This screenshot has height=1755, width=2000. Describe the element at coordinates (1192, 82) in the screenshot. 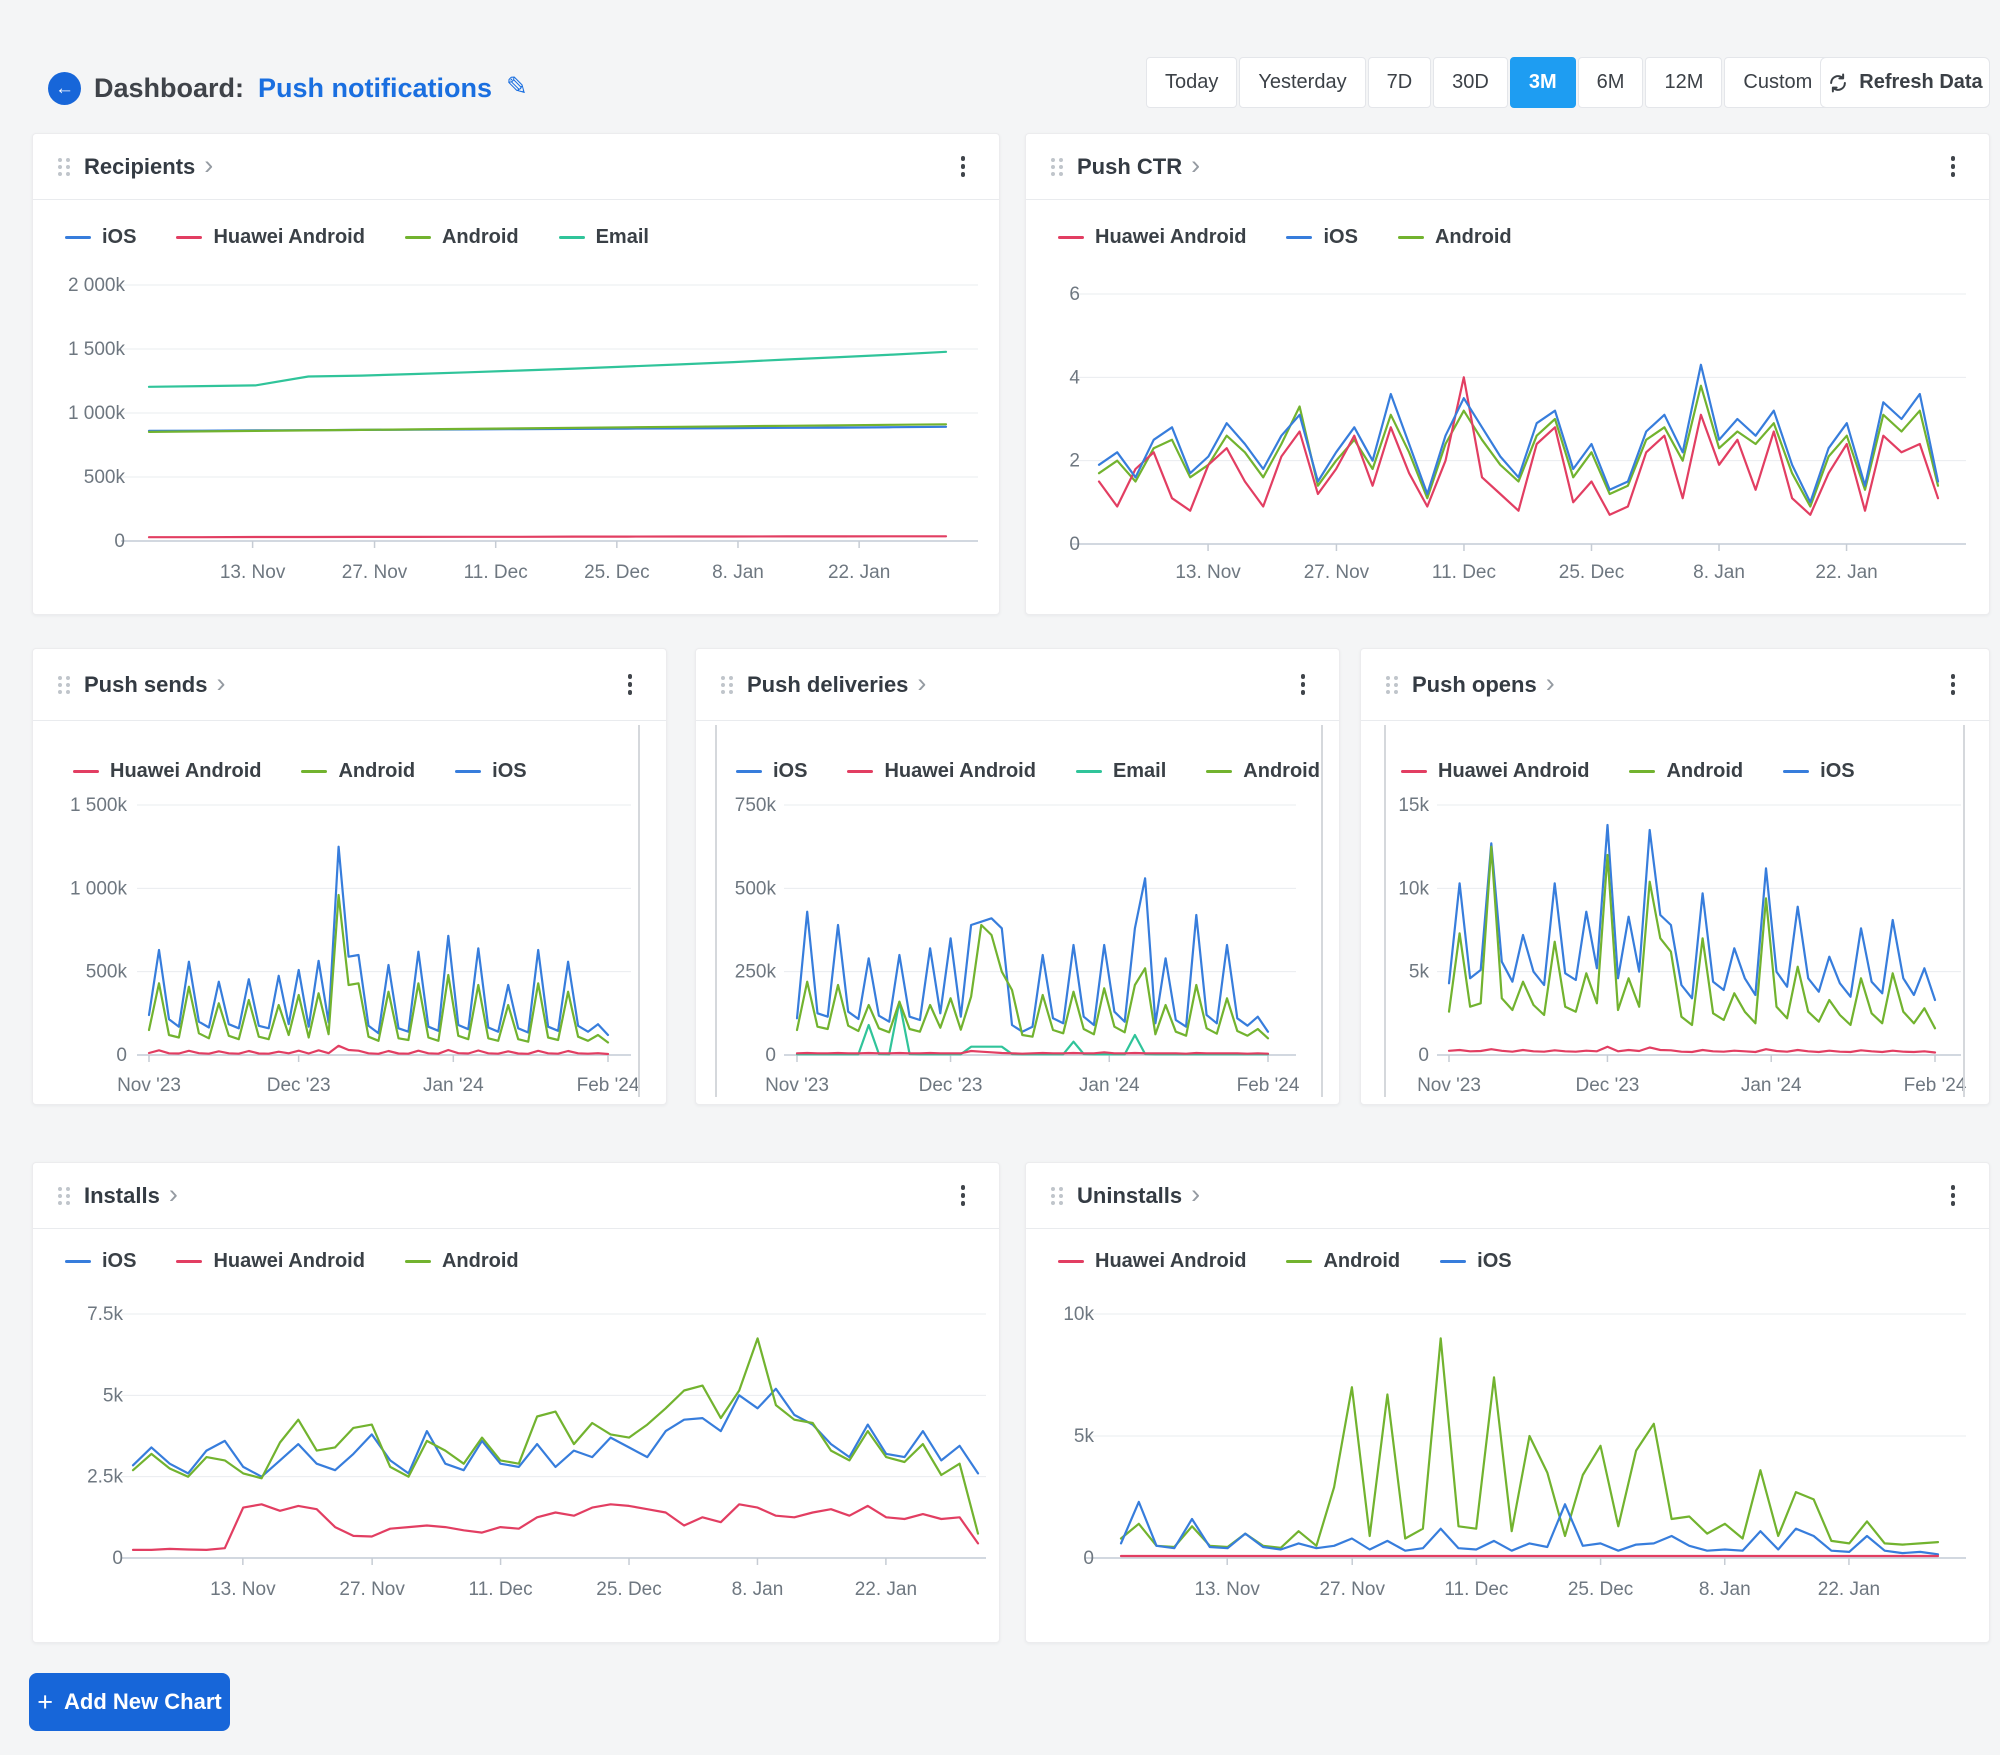

I see `time-range-today: Today` at that location.